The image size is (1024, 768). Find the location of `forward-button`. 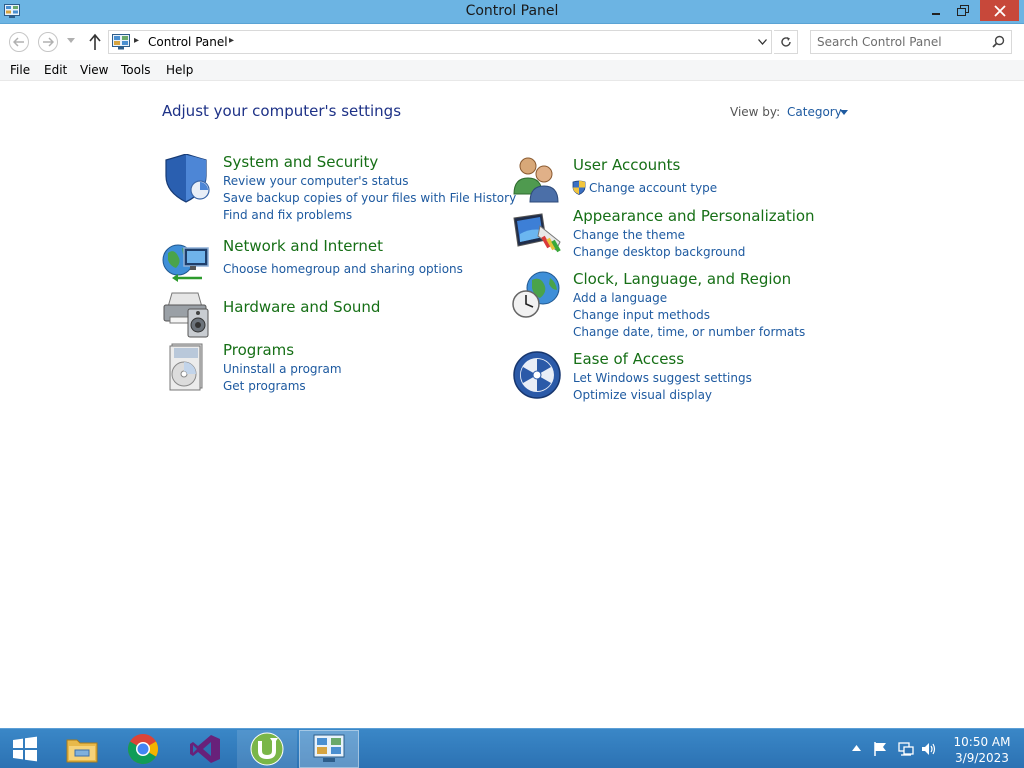

forward-button is located at coordinates (48, 42).